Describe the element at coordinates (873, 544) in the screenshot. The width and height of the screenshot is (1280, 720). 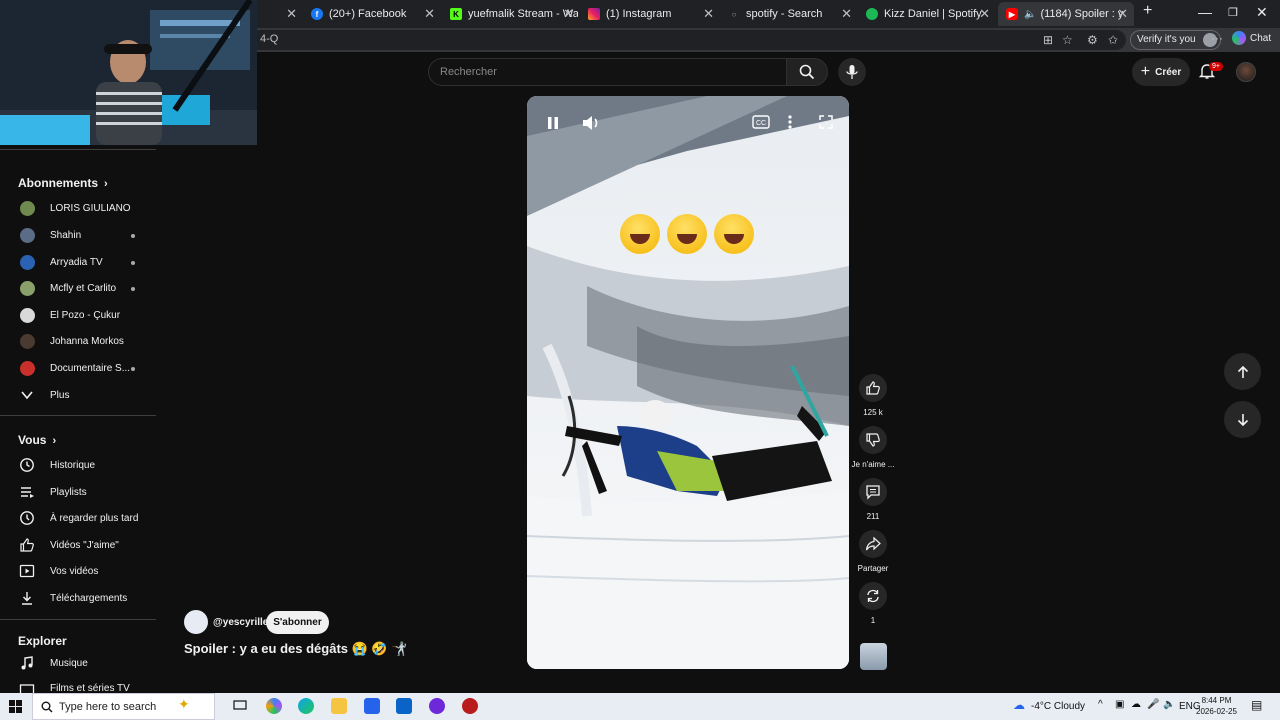
I see `share-button` at that location.